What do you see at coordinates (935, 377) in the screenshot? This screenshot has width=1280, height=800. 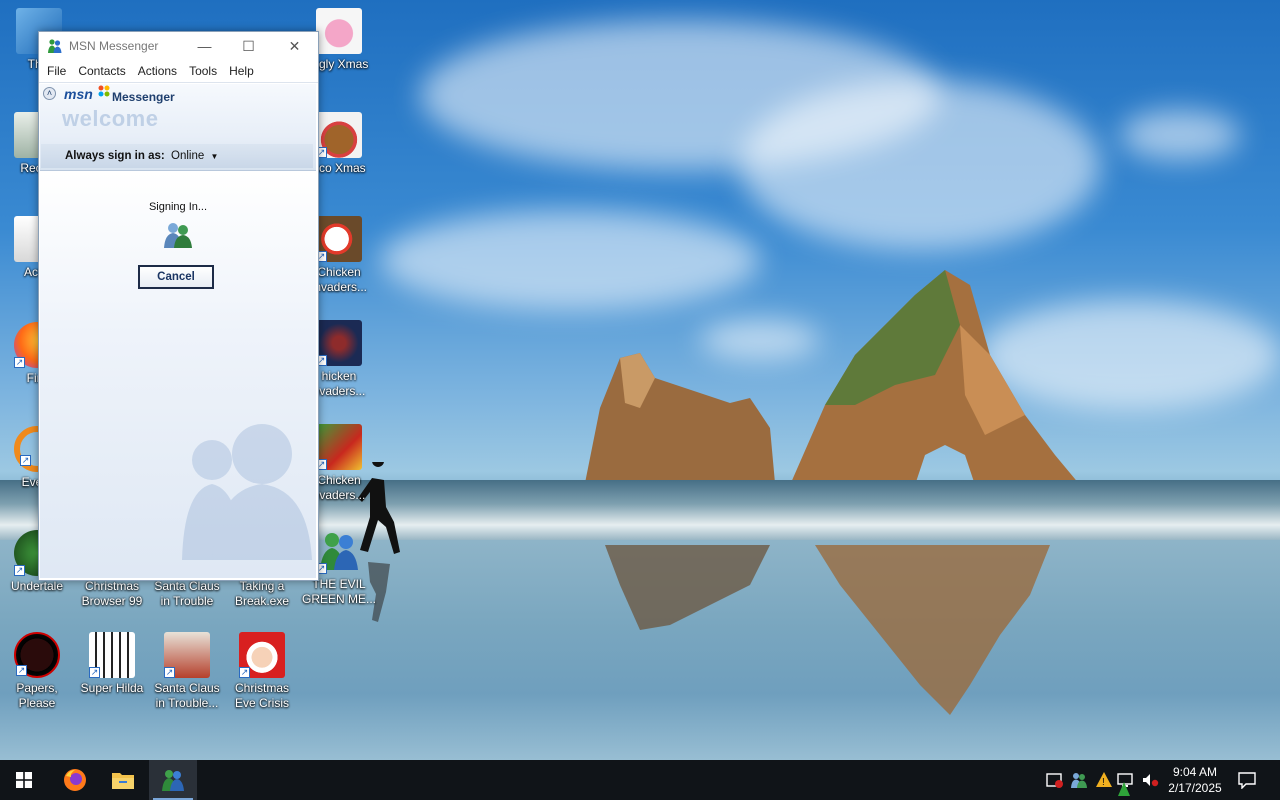 I see `rock-arch` at bounding box center [935, 377].